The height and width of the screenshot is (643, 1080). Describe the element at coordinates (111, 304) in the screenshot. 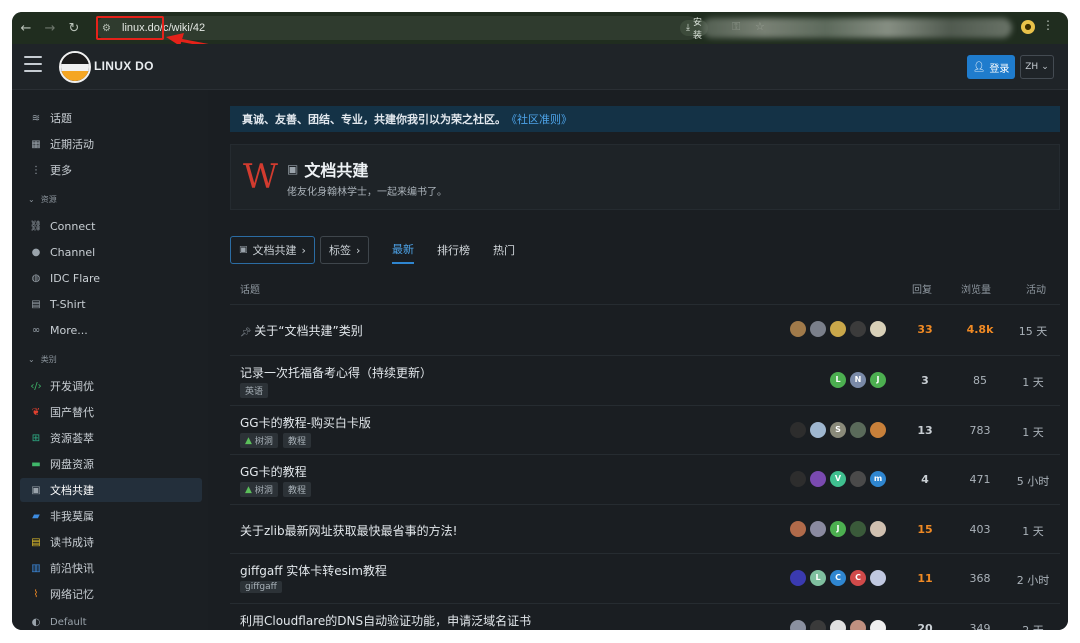

I see `sidebar-item-t-shirt: ▤ T-Shirt` at that location.